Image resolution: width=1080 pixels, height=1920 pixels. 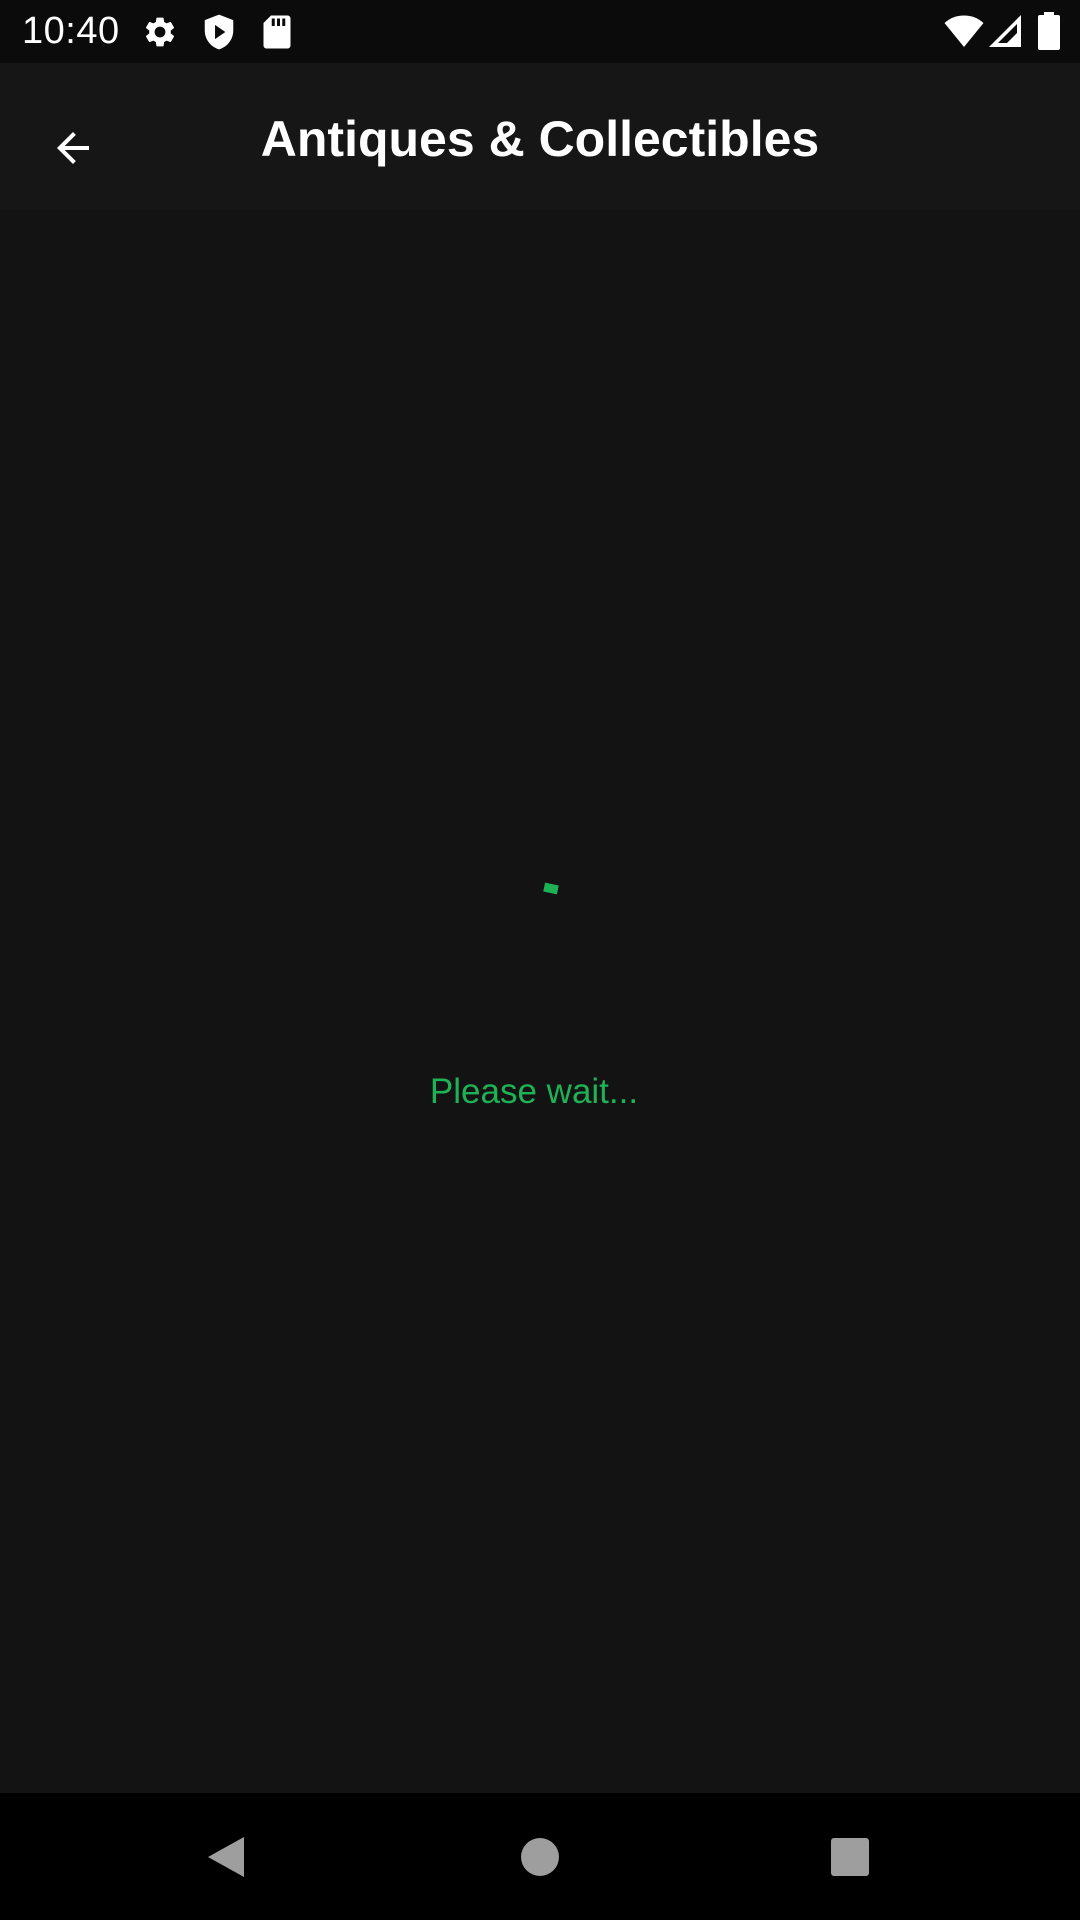 I want to click on nav-recents-button, so click(x=850, y=1857).